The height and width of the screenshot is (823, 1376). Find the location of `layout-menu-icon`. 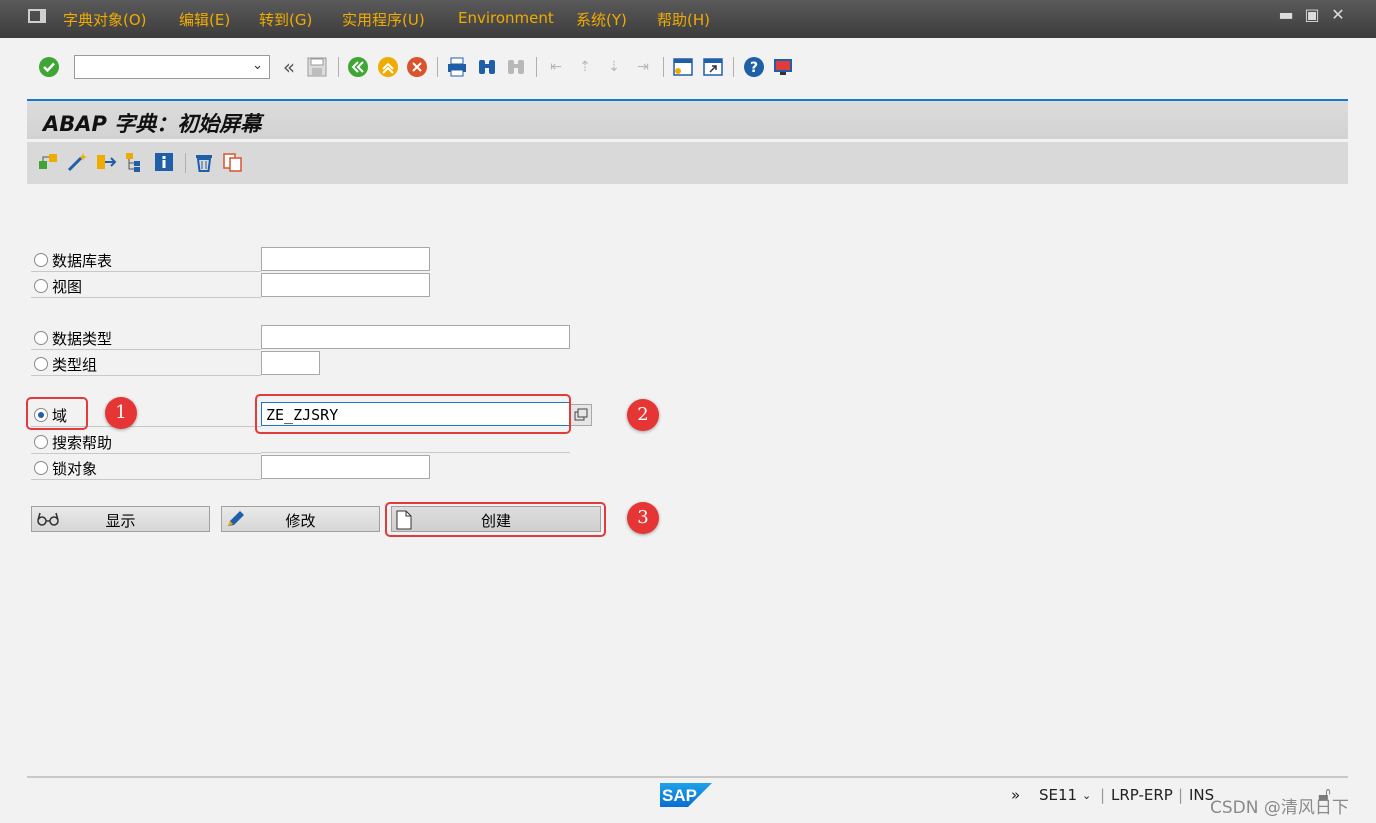

layout-menu-icon is located at coordinates (783, 67).